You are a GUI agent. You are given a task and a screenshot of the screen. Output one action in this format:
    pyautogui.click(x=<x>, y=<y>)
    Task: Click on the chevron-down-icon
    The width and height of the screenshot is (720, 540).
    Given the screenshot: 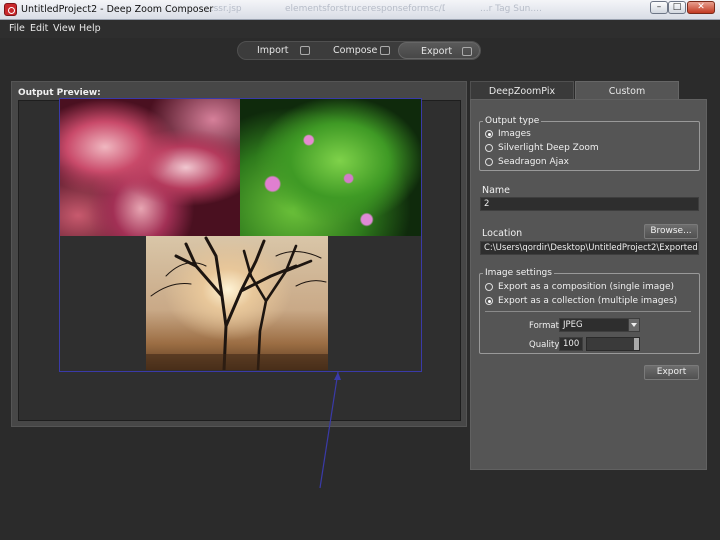 What is the action you would take?
    pyautogui.click(x=633, y=325)
    